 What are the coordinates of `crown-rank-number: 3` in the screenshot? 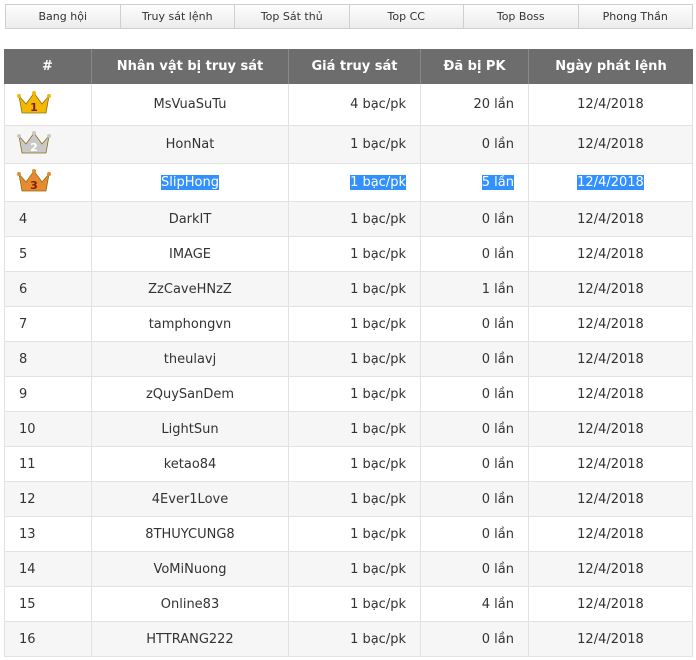 It's located at (34, 185).